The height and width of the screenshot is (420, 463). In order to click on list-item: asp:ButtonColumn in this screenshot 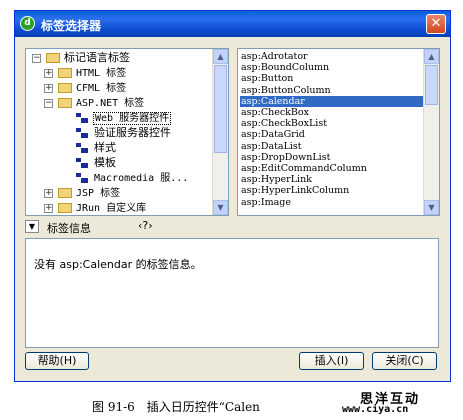, I will do `click(285, 90)`.